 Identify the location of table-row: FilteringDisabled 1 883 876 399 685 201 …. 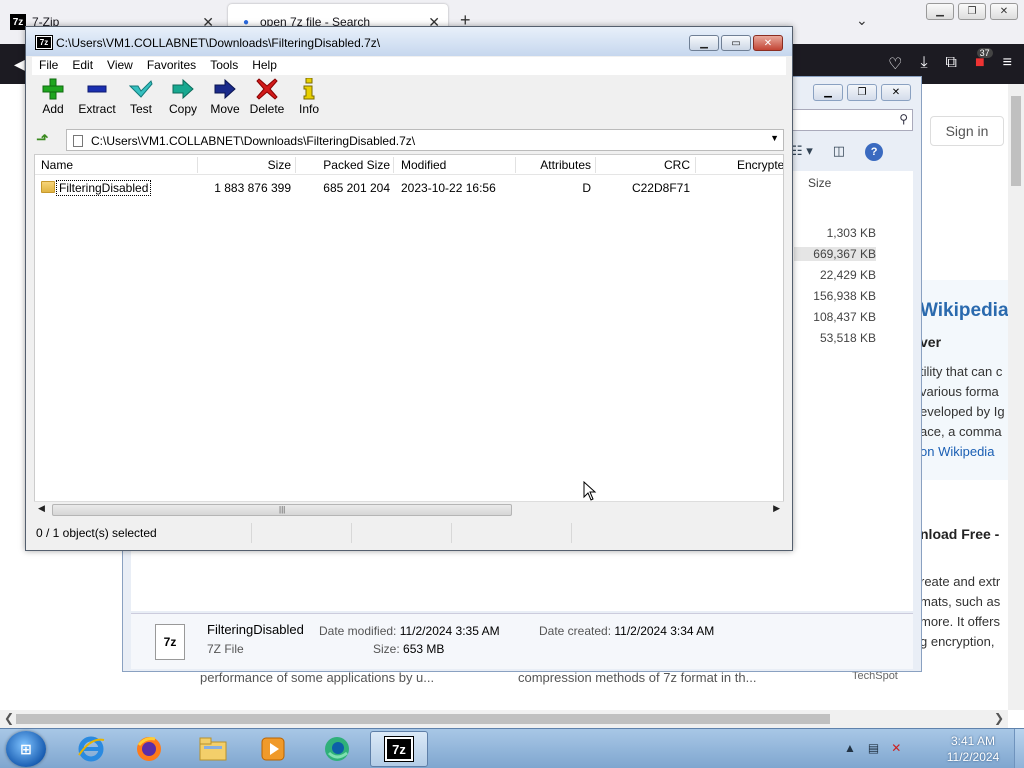
(409, 188).